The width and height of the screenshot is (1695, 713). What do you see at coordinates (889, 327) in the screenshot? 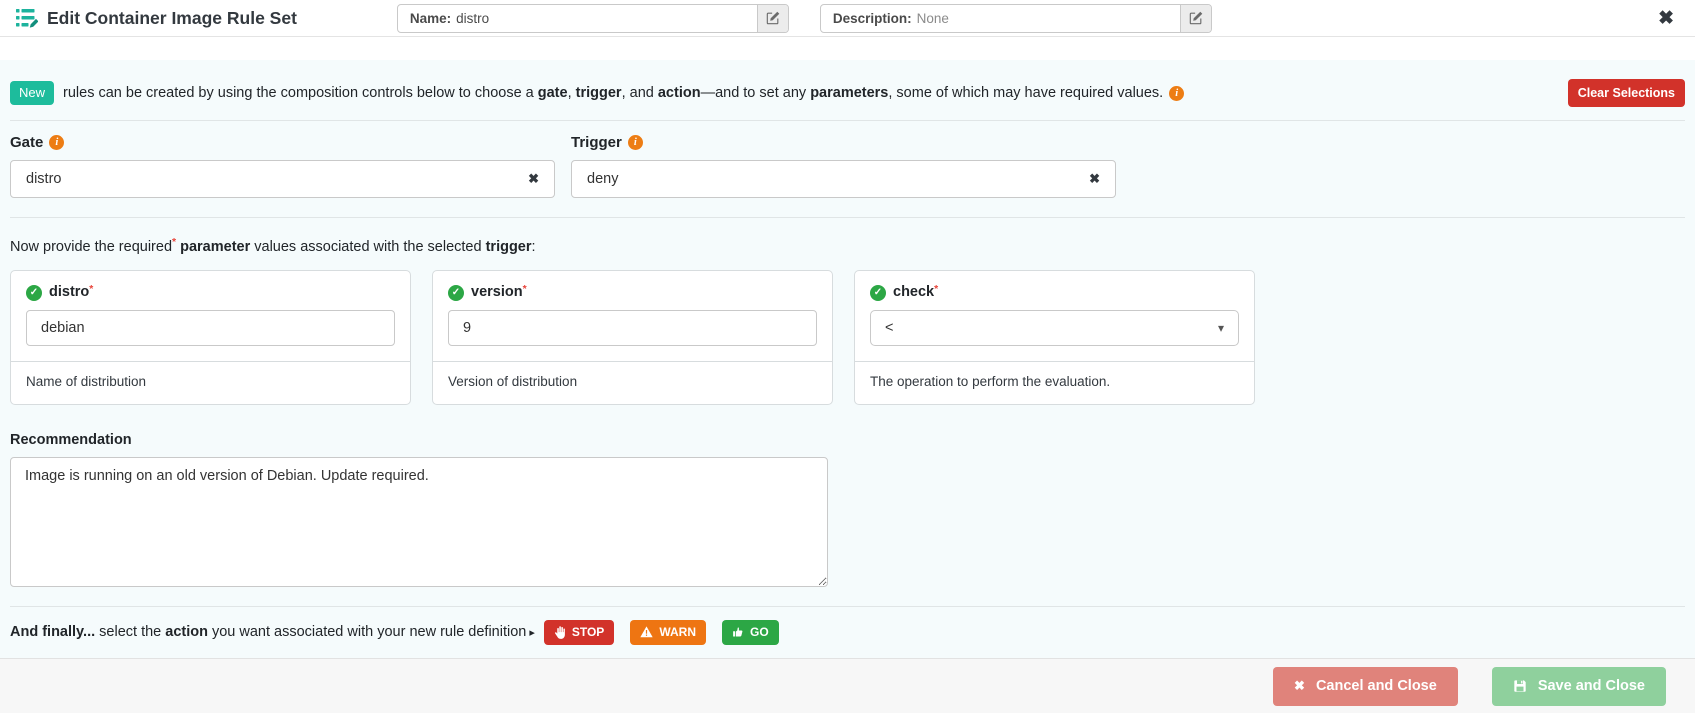
I see `selected-option: <` at bounding box center [889, 327].